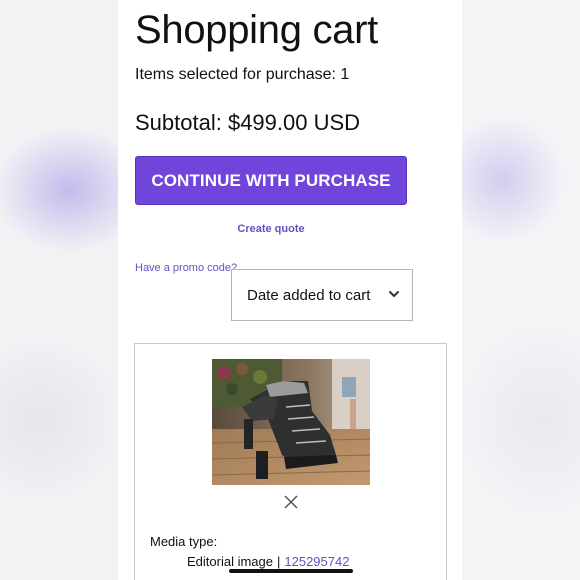 Image resolution: width=580 pixels, height=580 pixels. I want to click on media-id-link: 125295742, so click(316, 561).